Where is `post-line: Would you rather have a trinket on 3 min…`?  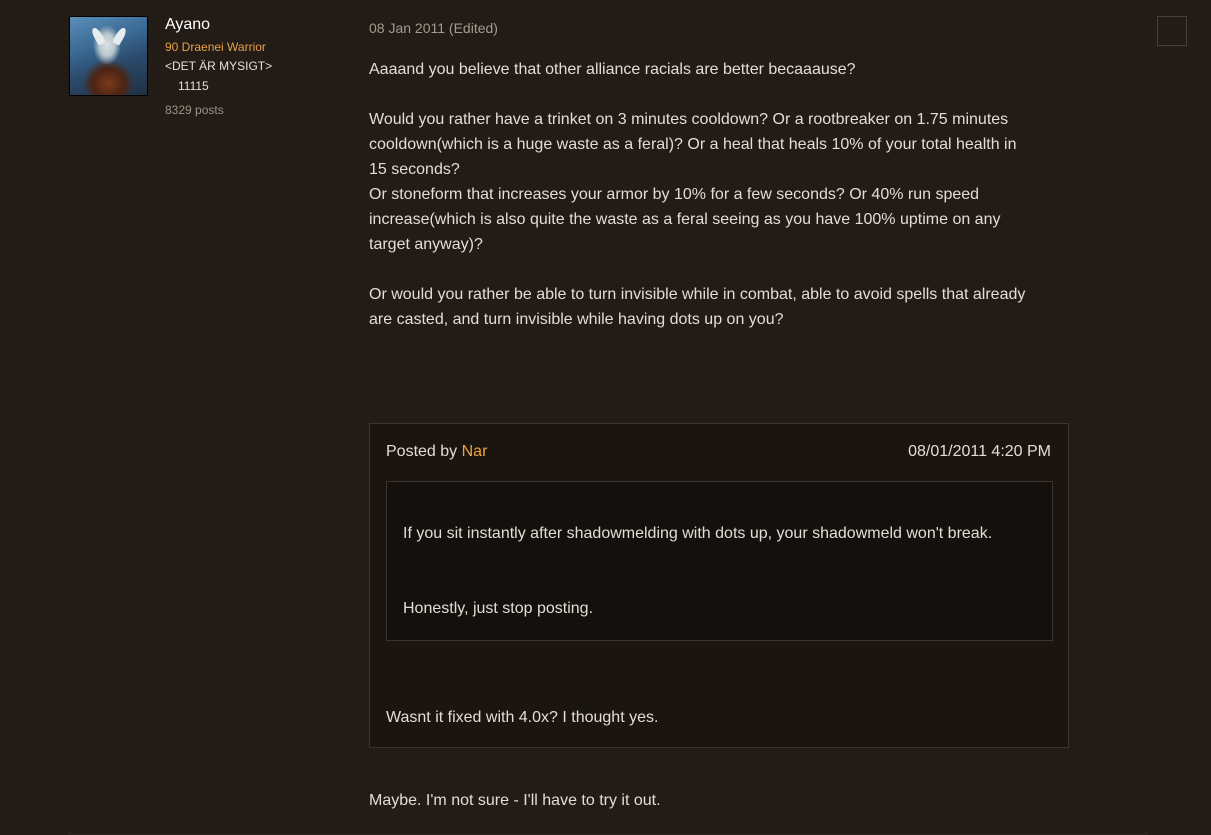 post-line: Would you rather have a trinket on 3 min… is located at coordinates (689, 119).